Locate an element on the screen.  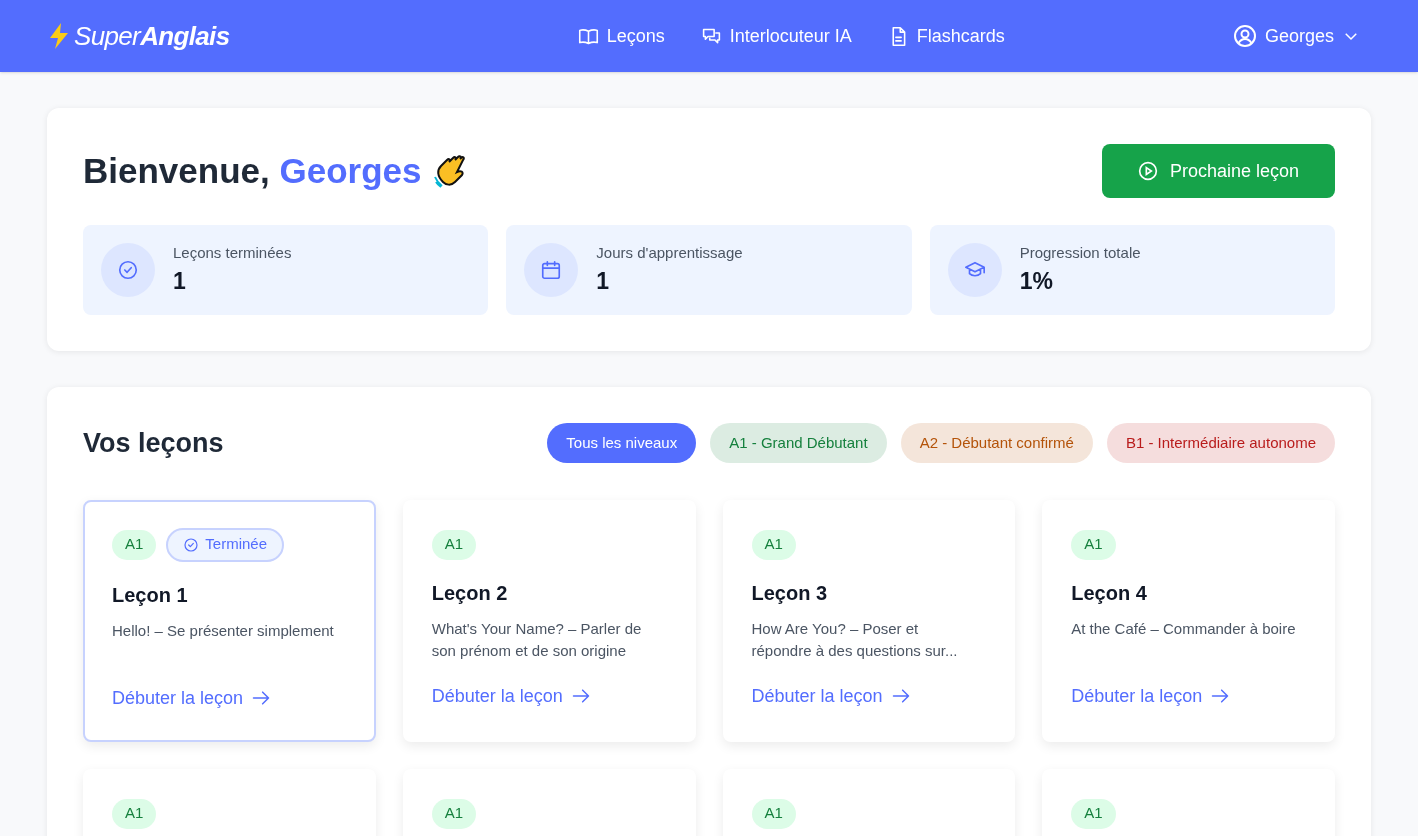
lesson-description: Hello! – Se présenter simplement is located at coordinates (223, 630).